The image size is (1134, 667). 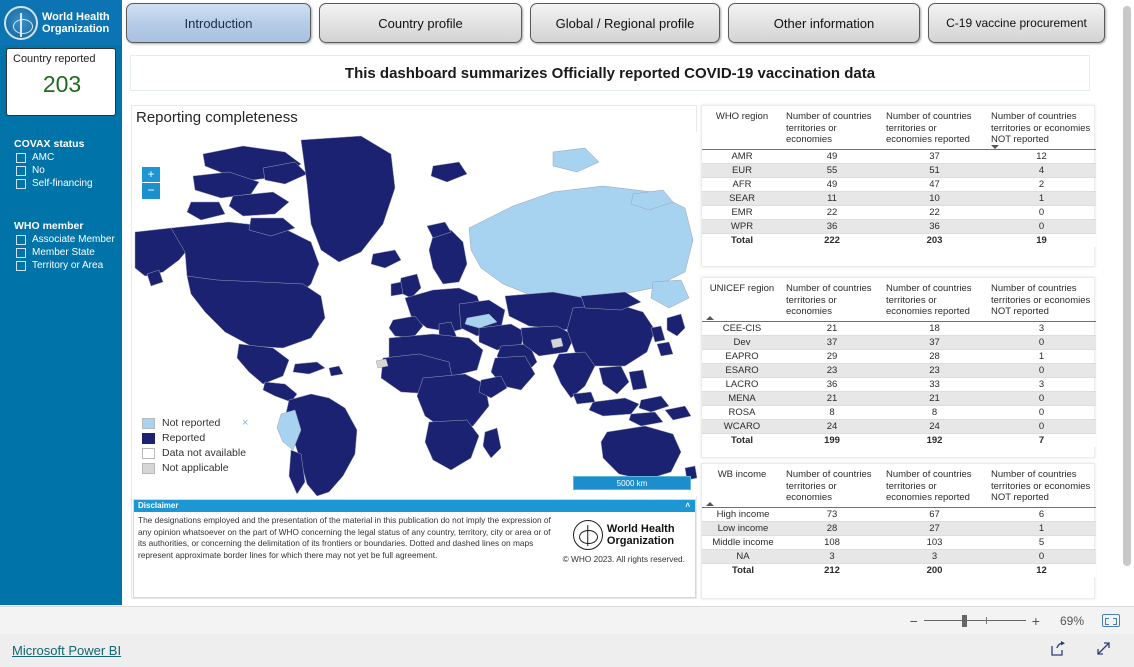 What do you see at coordinates (625, 23) in the screenshot?
I see `tab-global-regional-profile: Global / Regional profile` at bounding box center [625, 23].